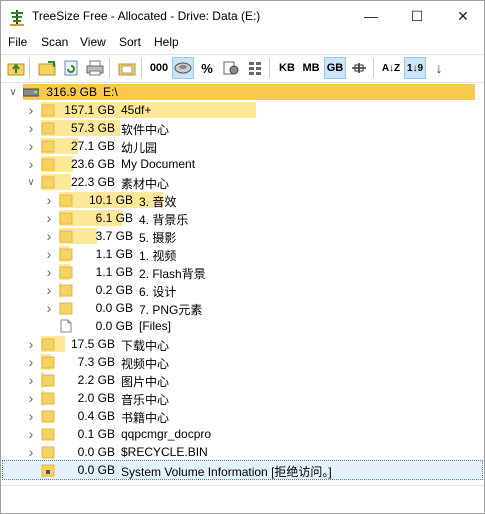 This screenshot has height=514, width=485. What do you see at coordinates (166, 42) in the screenshot?
I see `menu-help: Help` at bounding box center [166, 42].